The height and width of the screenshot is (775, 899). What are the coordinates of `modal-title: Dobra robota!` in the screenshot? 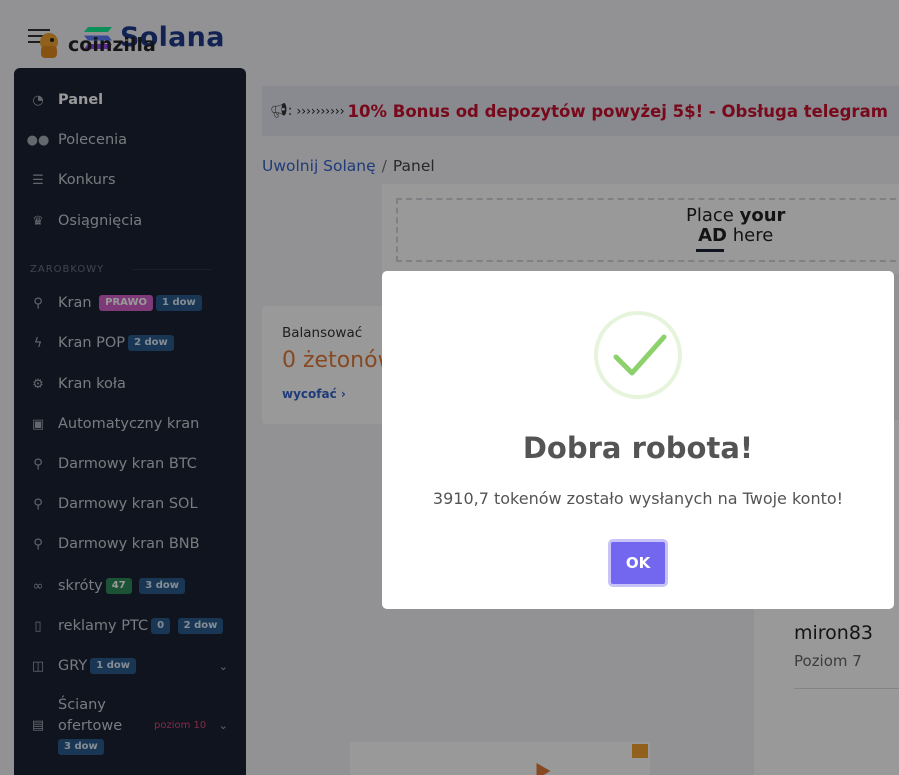 It's located at (638, 448).